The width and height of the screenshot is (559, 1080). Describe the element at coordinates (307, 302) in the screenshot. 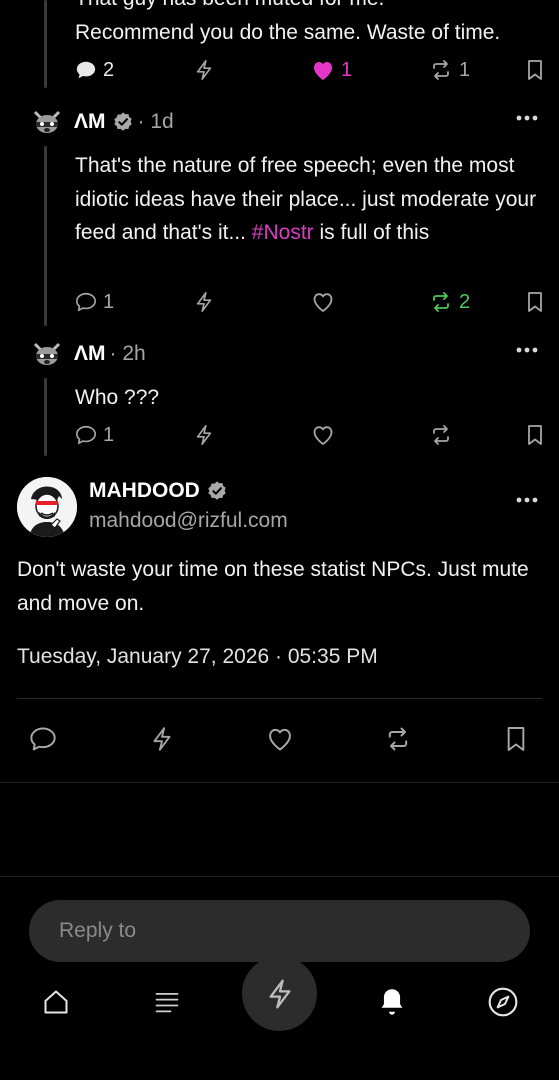

I see `post-actions: 1 2` at that location.